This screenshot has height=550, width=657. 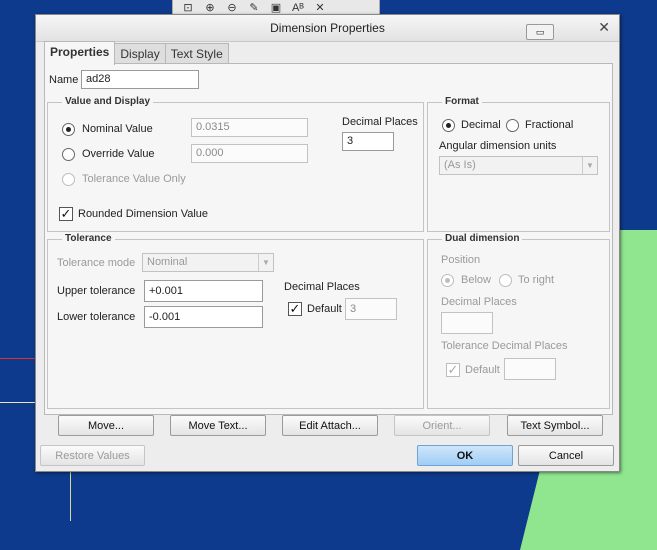 What do you see at coordinates (203, 291) in the screenshot?
I see `upper-tolerance-field: +0.001` at bounding box center [203, 291].